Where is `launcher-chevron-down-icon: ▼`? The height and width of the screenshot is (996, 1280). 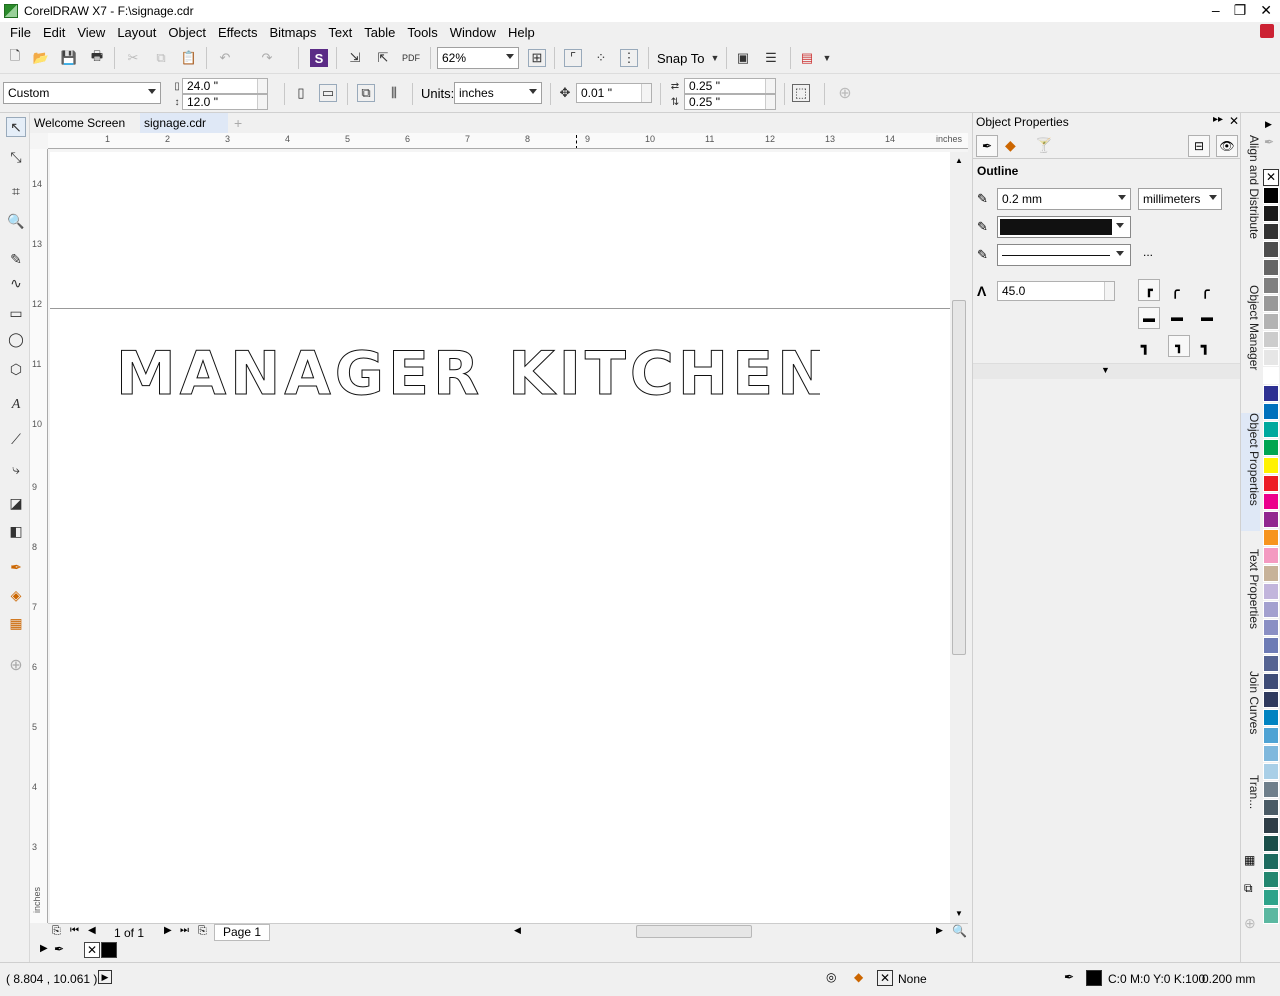 launcher-chevron-down-icon: ▼ is located at coordinates (827, 58).